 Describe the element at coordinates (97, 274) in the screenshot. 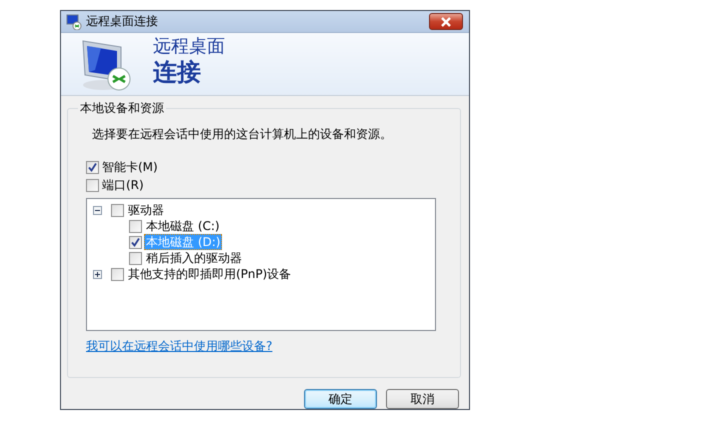

I see `expand-icon` at that location.